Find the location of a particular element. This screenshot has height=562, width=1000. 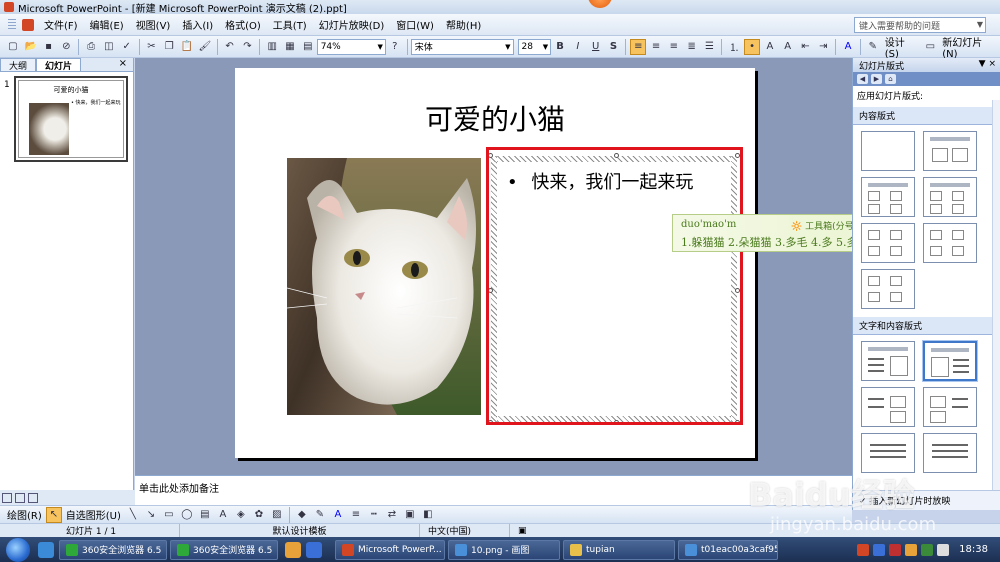

menu-edit: 编辑(E) is located at coordinates (107, 24).